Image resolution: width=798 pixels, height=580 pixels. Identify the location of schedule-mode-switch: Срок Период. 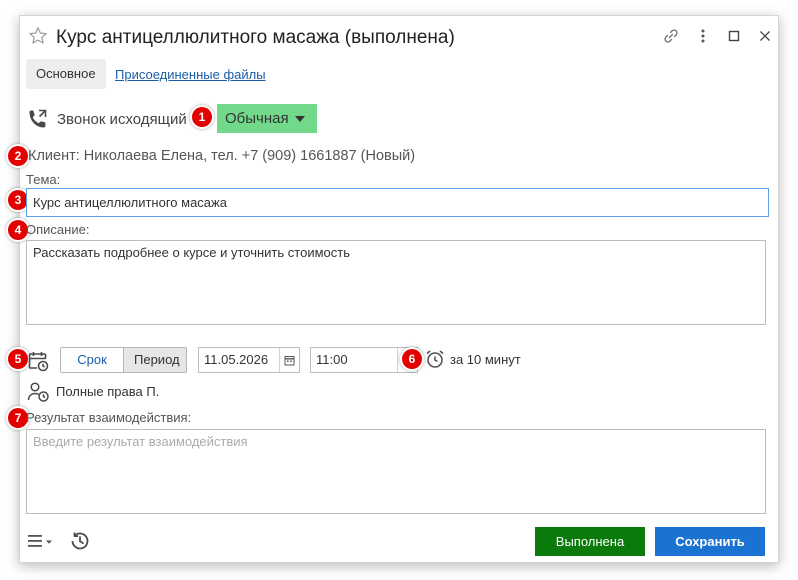
(123, 360).